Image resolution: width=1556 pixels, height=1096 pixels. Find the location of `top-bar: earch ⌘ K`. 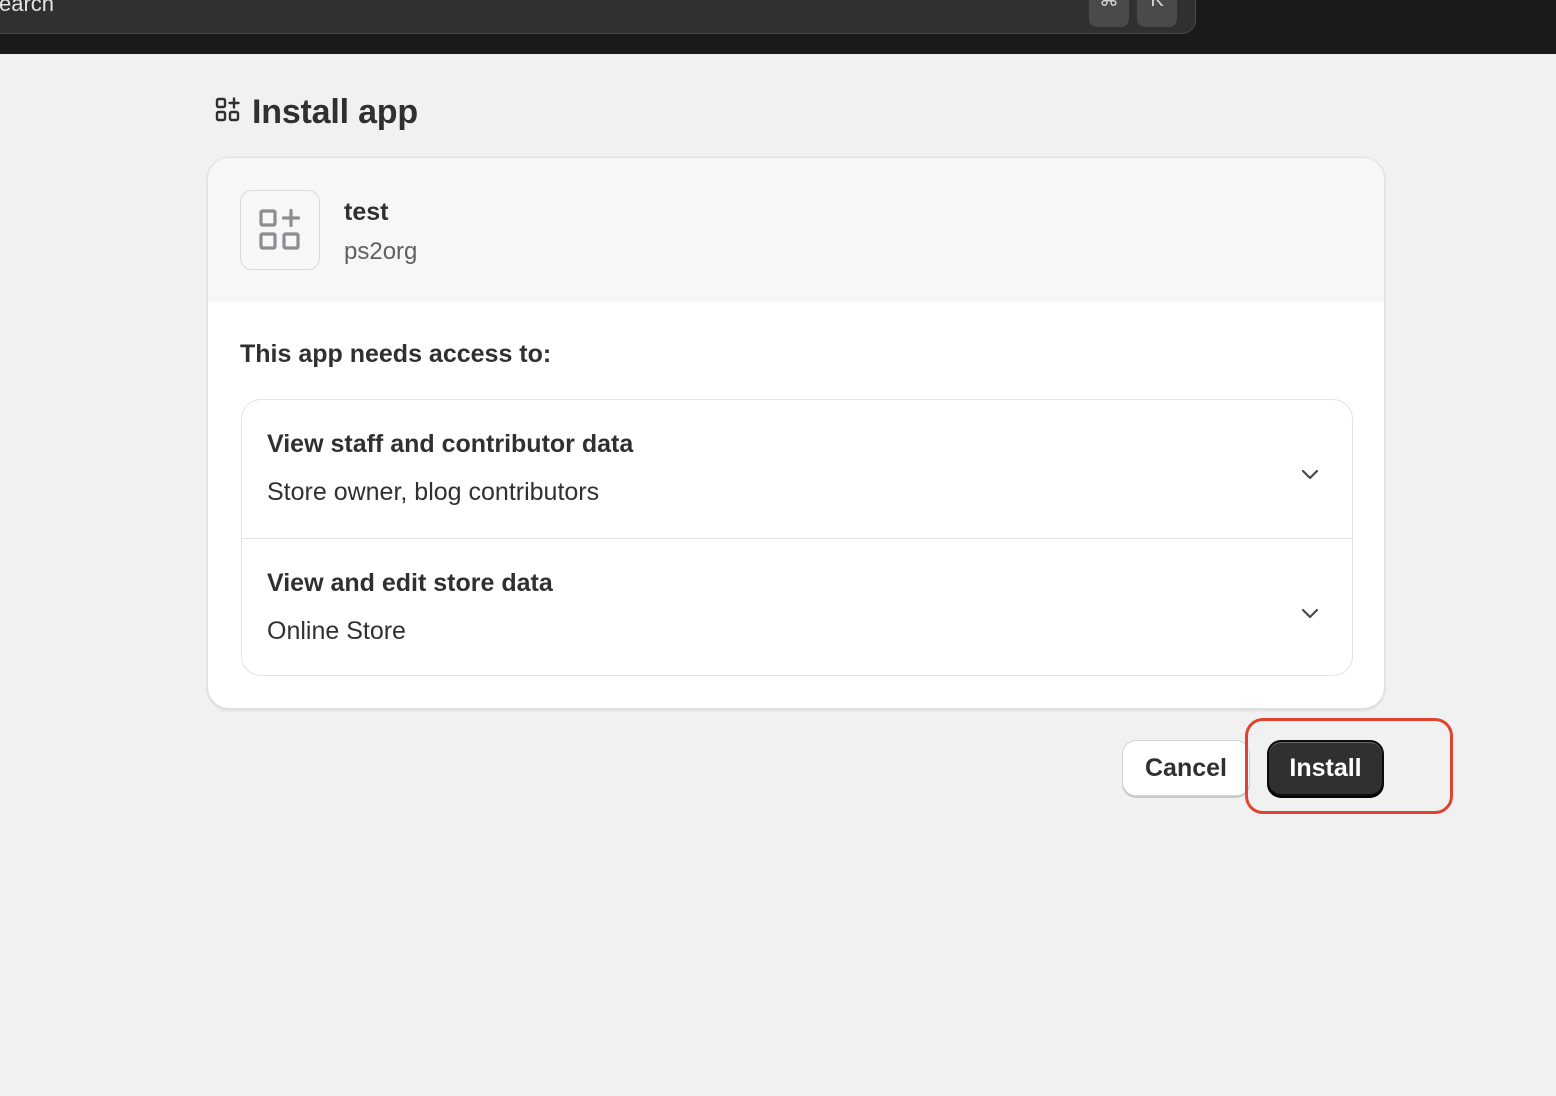

top-bar: earch ⌘ K is located at coordinates (778, 27).